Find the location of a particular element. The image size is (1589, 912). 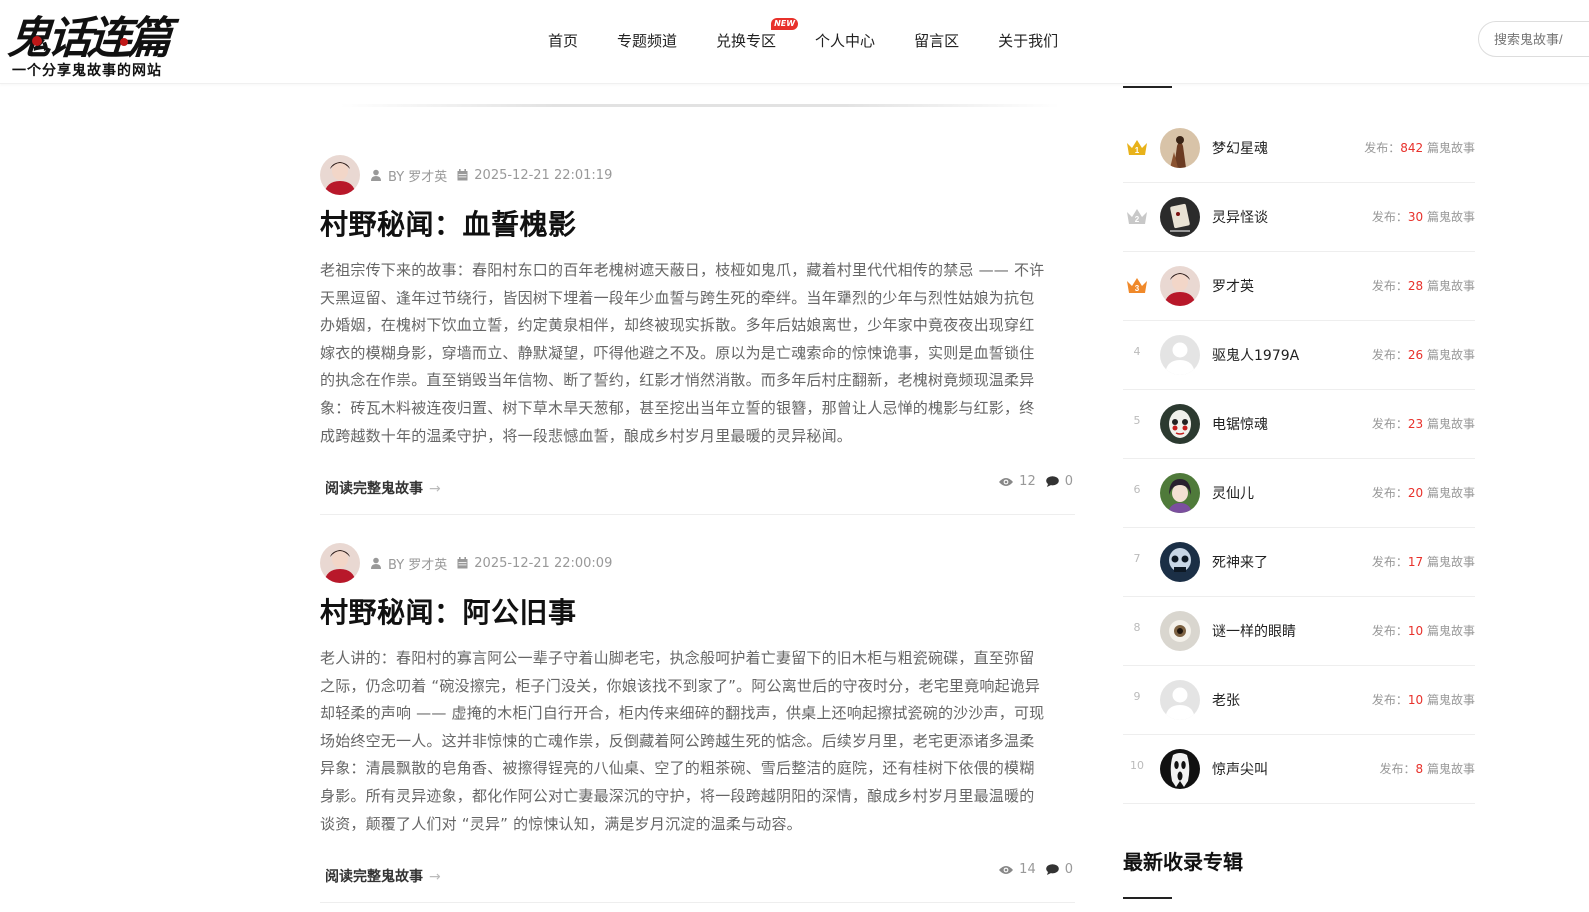

search-input is located at coordinates (1533, 39).